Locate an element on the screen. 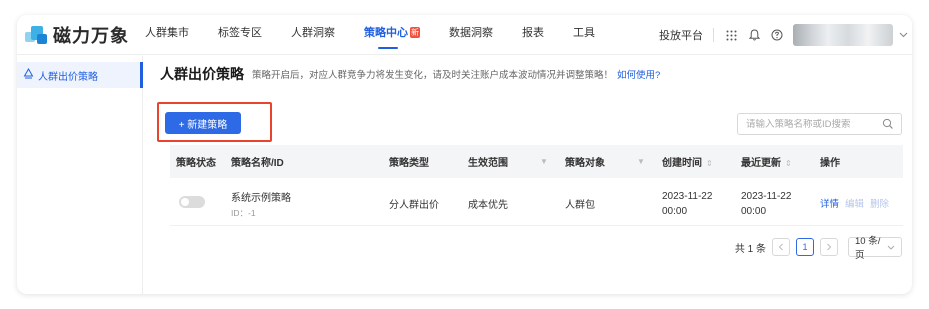 The width and height of the screenshot is (929, 309). next-page-button is located at coordinates (829, 247).